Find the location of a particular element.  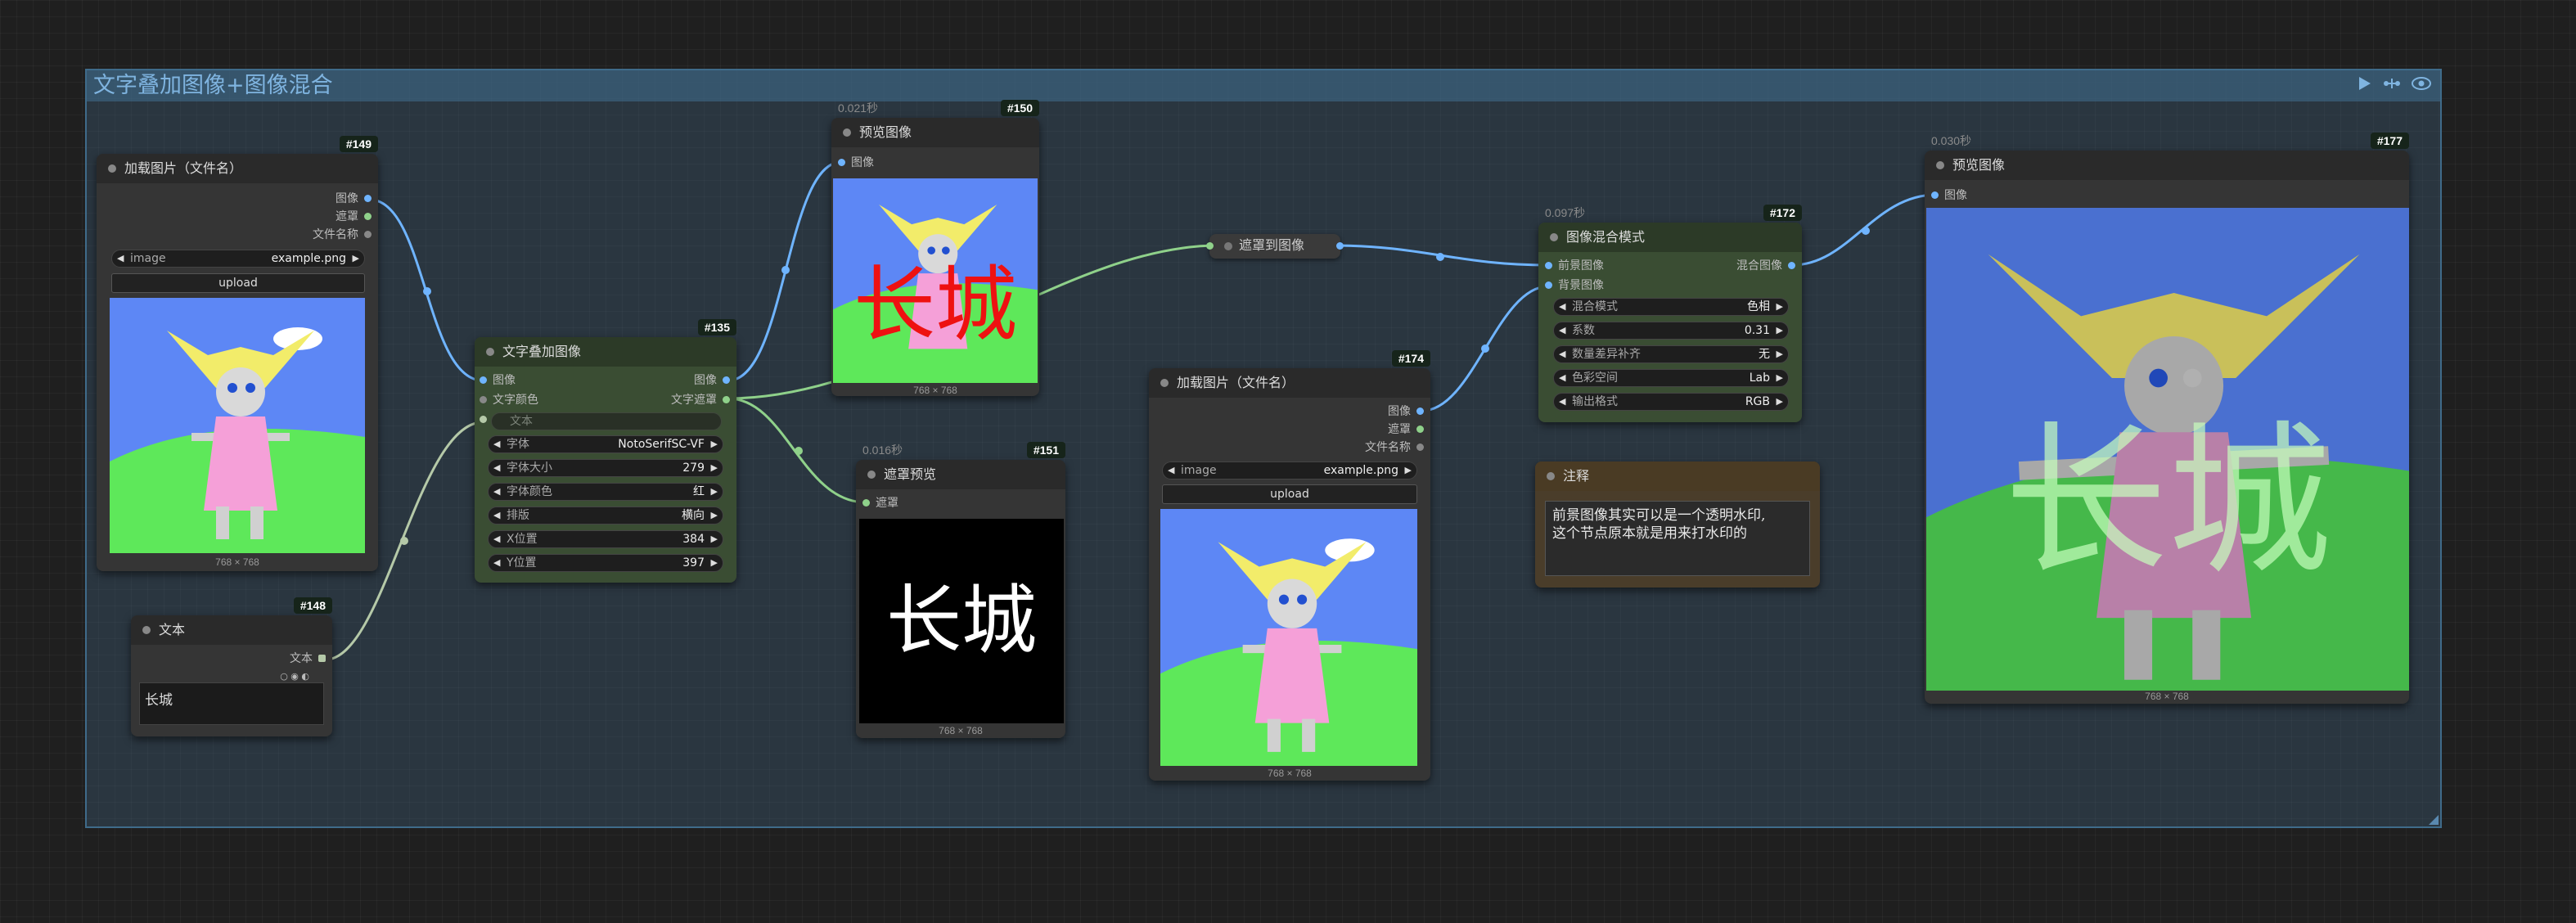

node-mask-to-image: 遮罩到图像 is located at coordinates (1275, 246).